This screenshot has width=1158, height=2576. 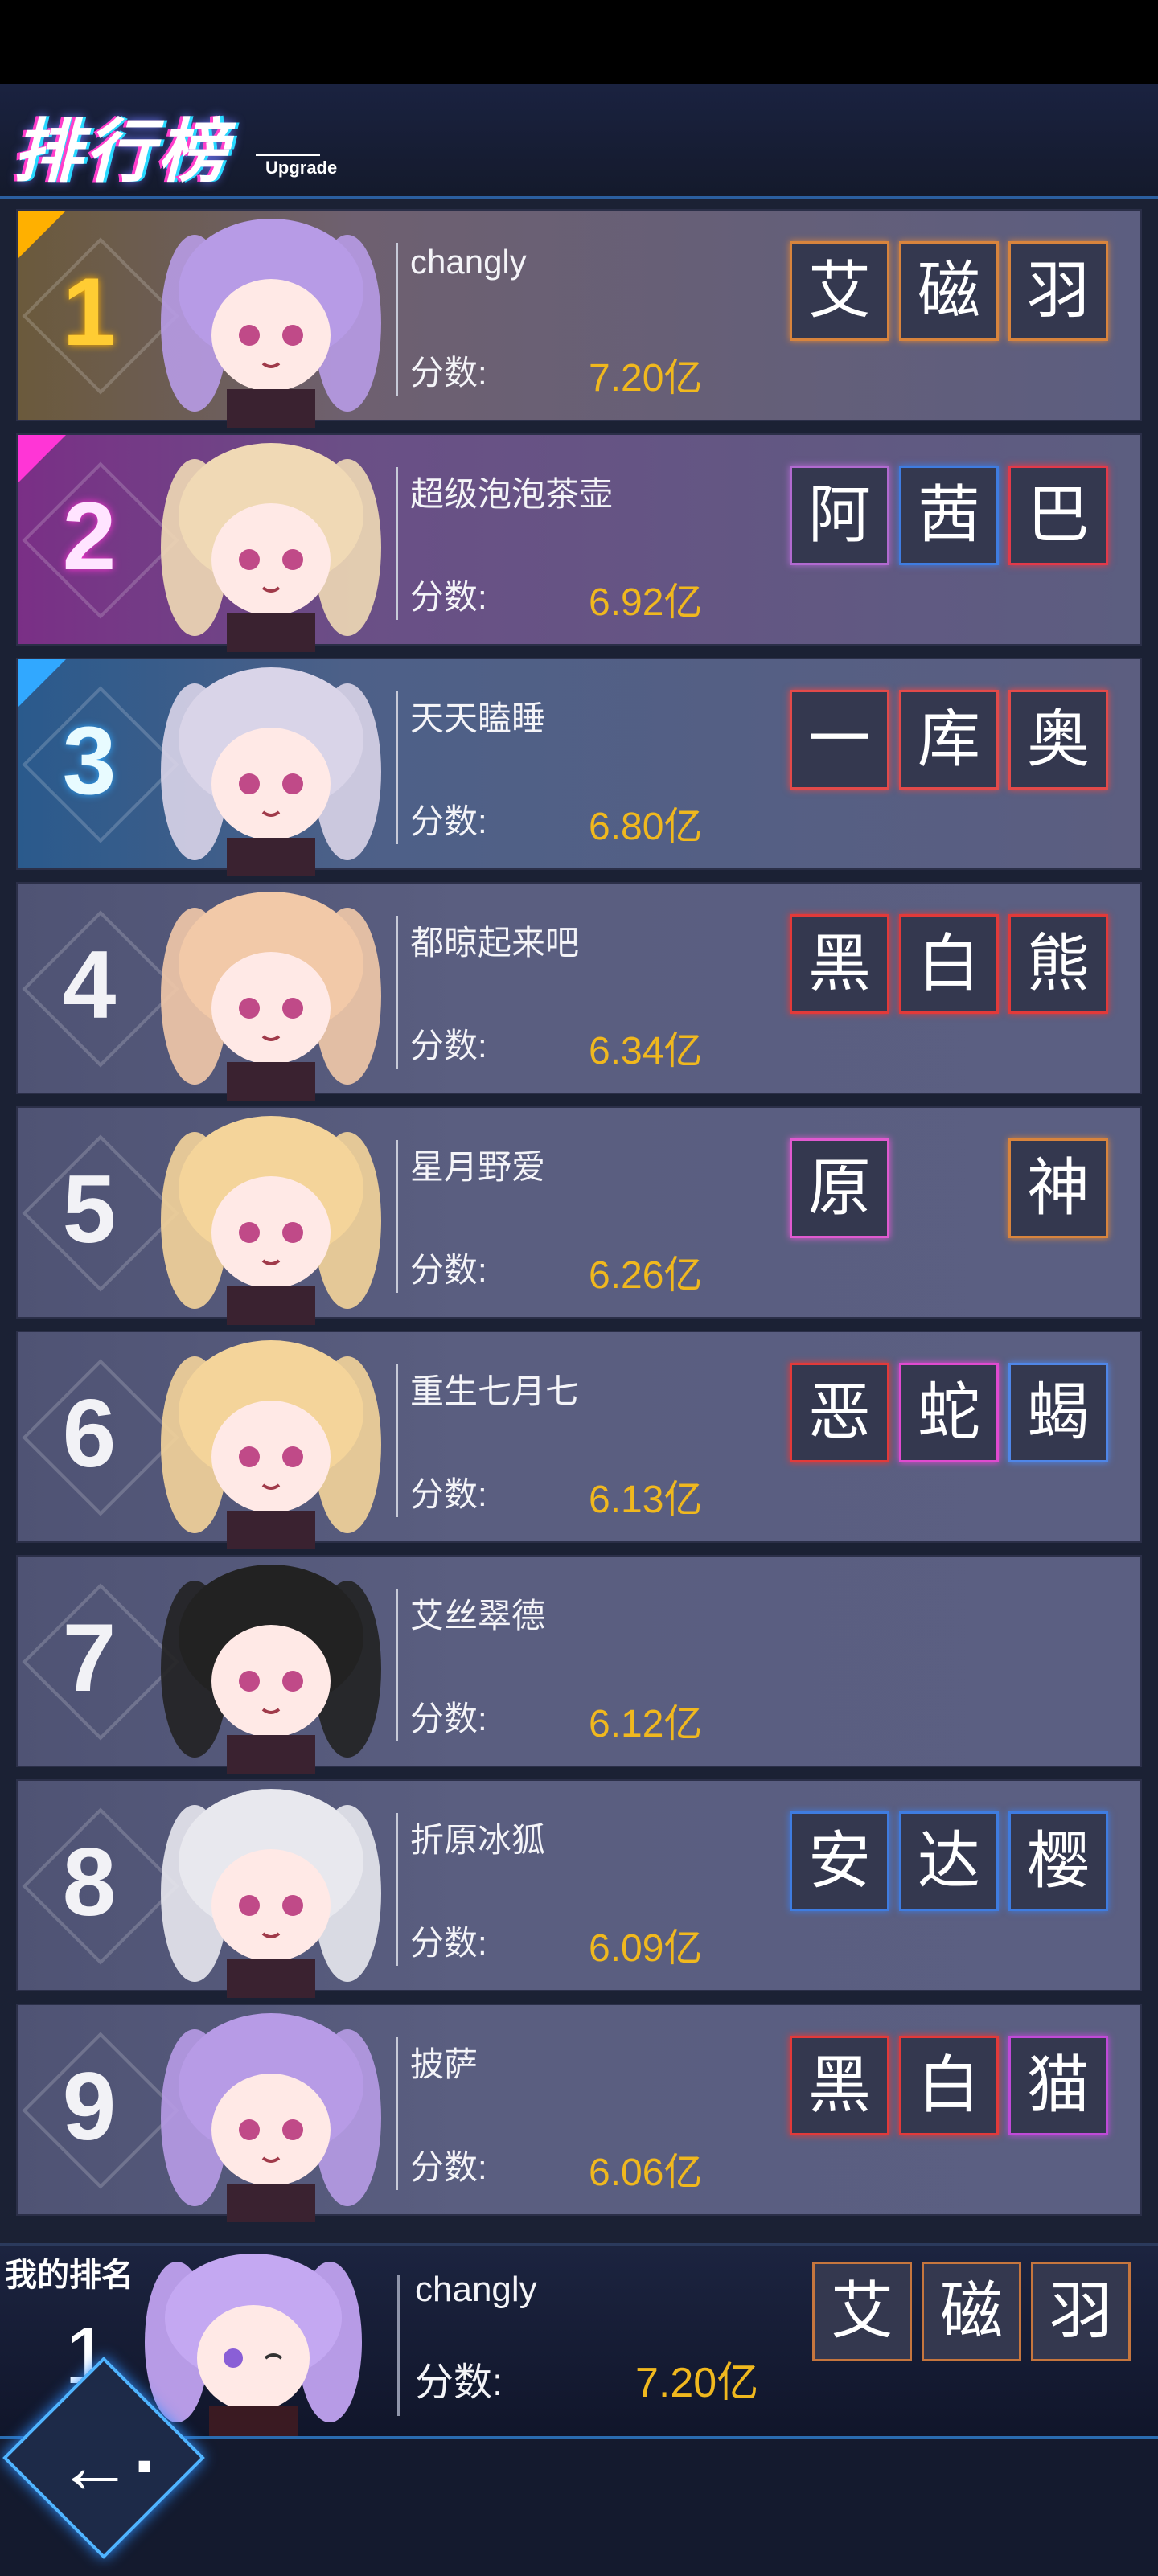 I want to click on title-tiles: 恶蛇蝎, so click(x=959, y=1415).